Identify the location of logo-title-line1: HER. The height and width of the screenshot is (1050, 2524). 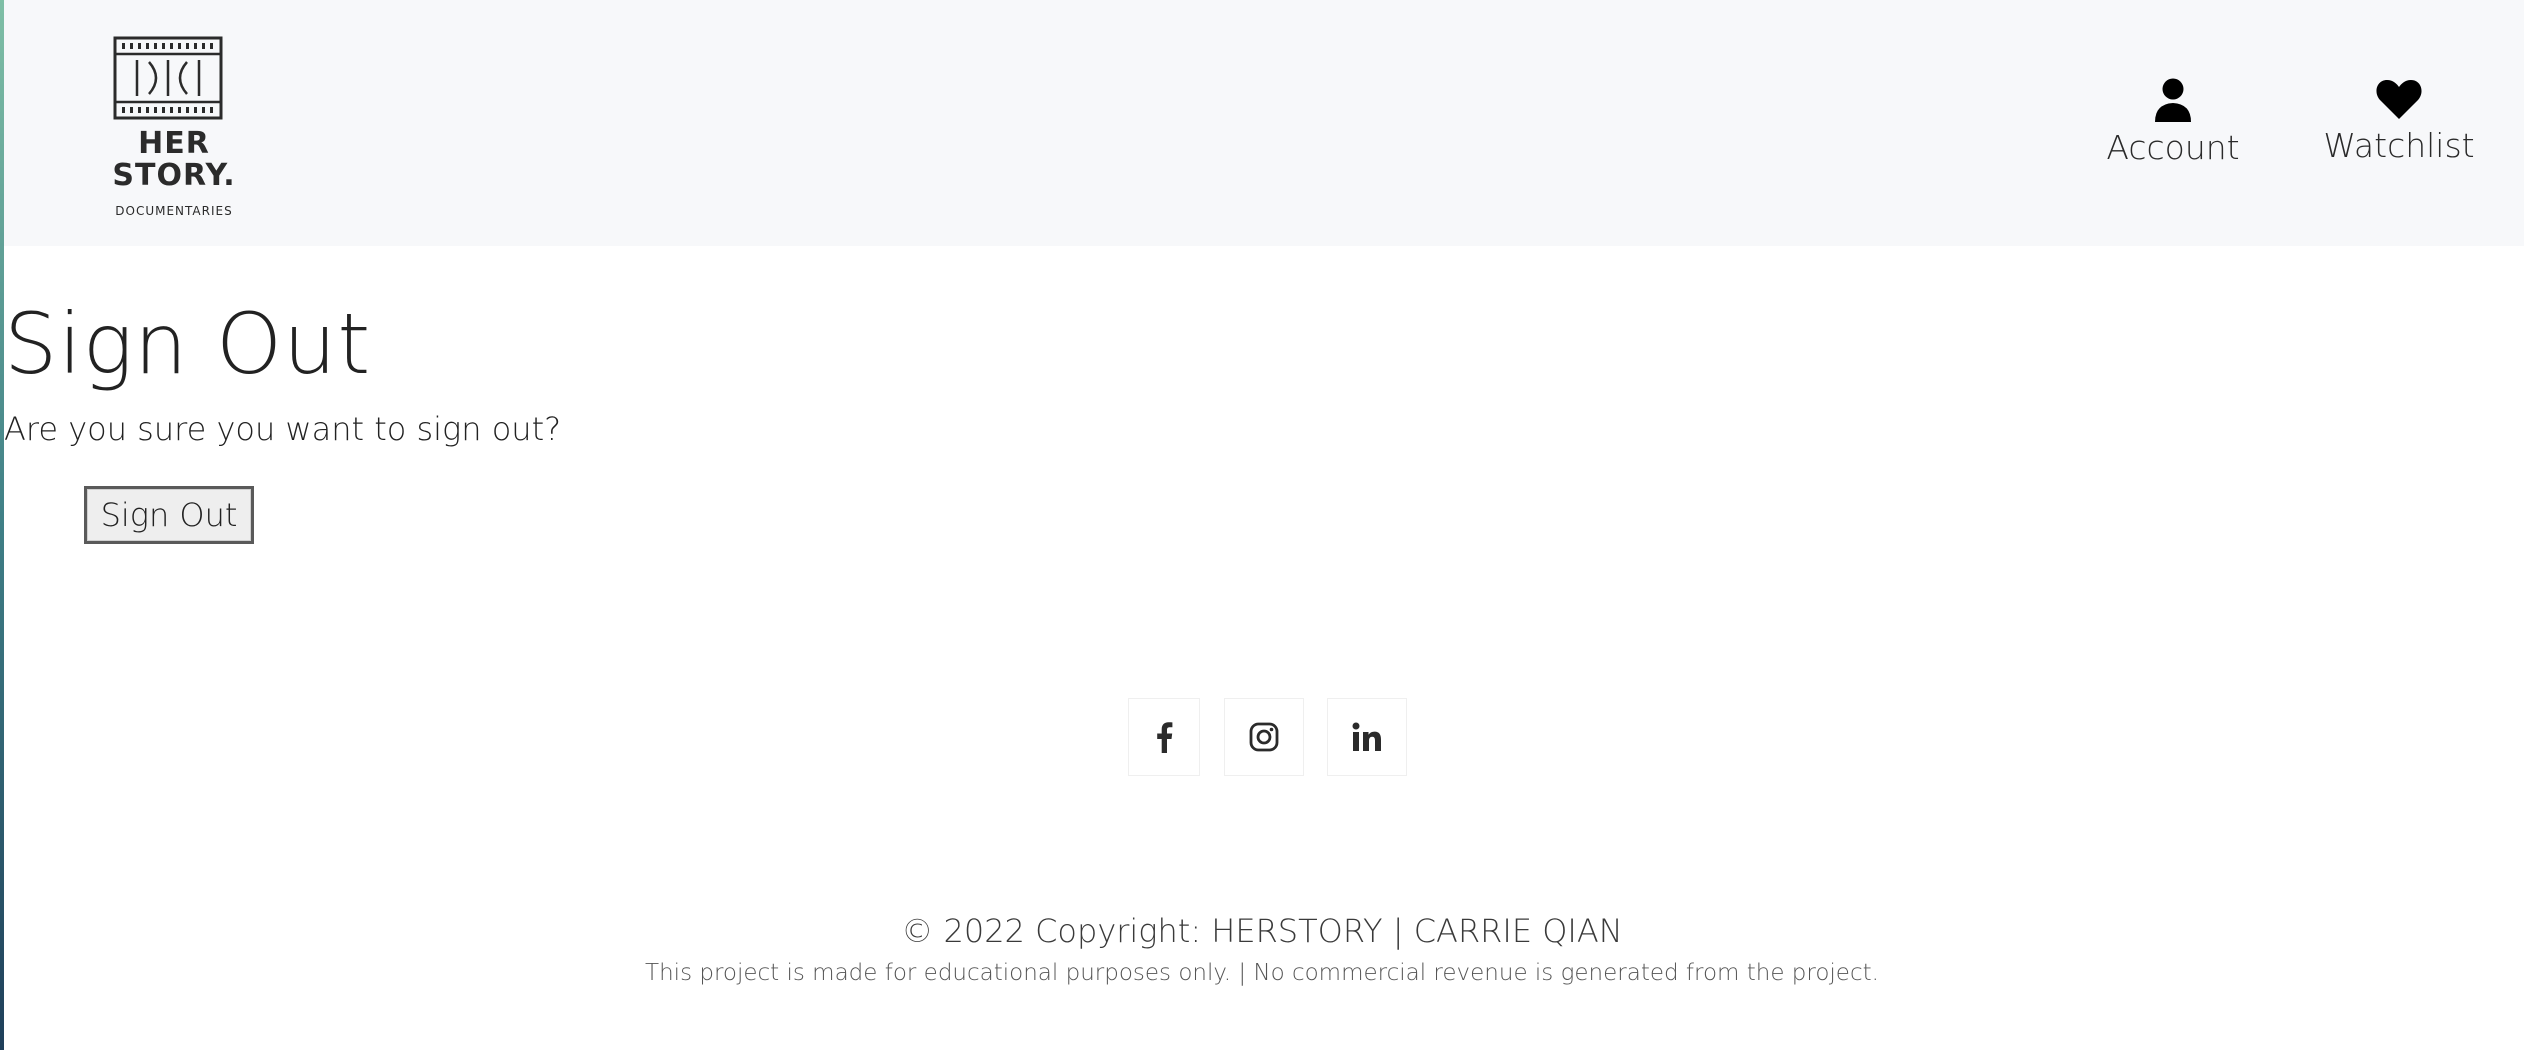
(174, 143).